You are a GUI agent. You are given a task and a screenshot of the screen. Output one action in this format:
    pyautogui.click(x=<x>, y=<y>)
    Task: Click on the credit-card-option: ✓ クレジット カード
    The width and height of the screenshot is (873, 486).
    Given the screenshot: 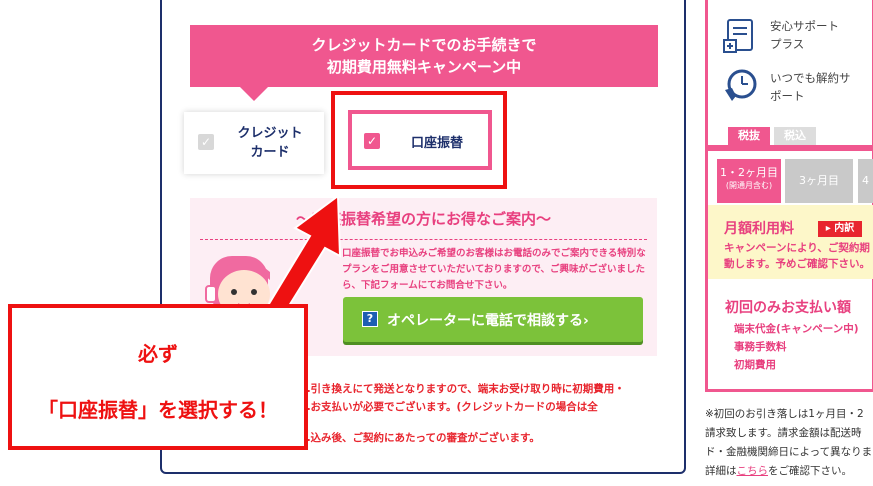 What is the action you would take?
    pyautogui.click(x=254, y=143)
    